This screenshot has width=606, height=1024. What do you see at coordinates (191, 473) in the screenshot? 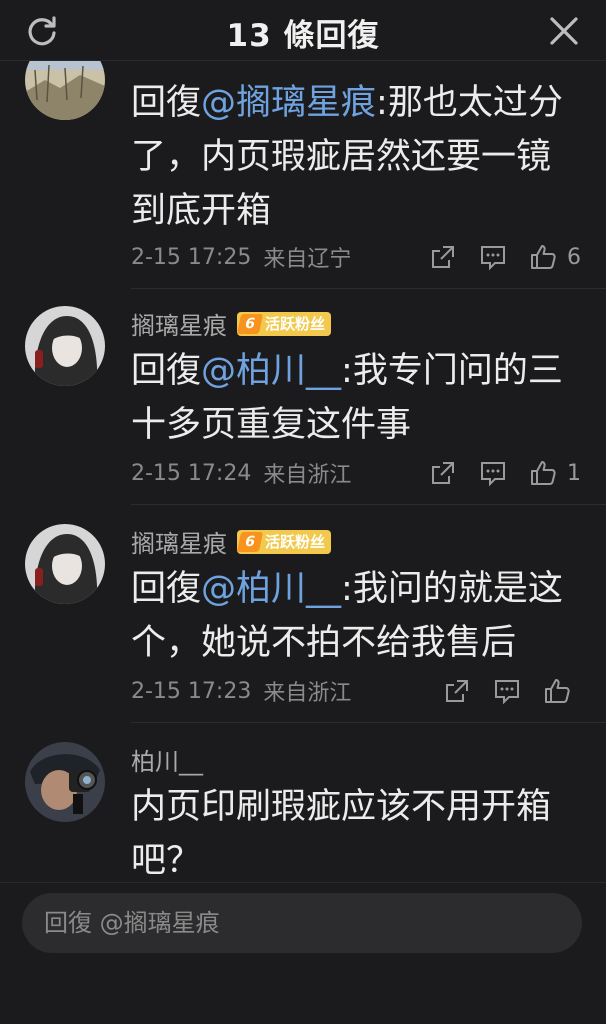
I see `timestamp: 2-15 17:24` at bounding box center [191, 473].